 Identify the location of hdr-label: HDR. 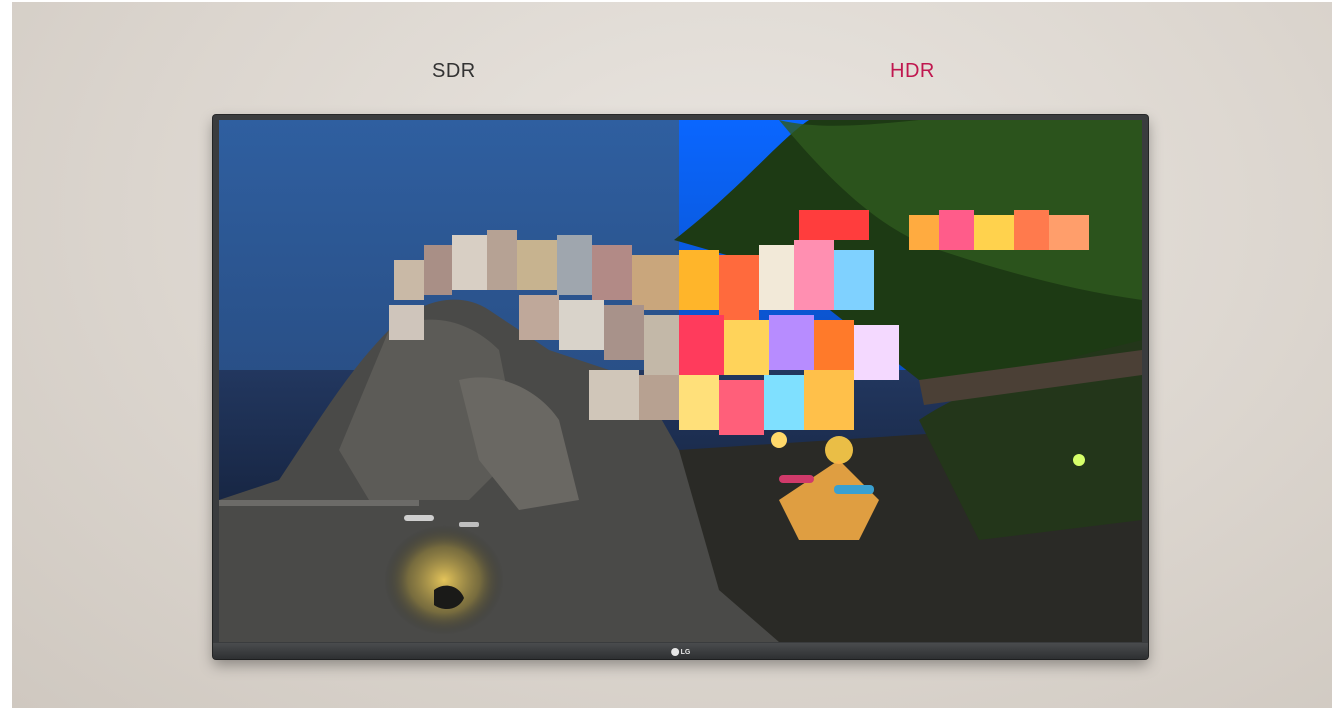
(912, 71).